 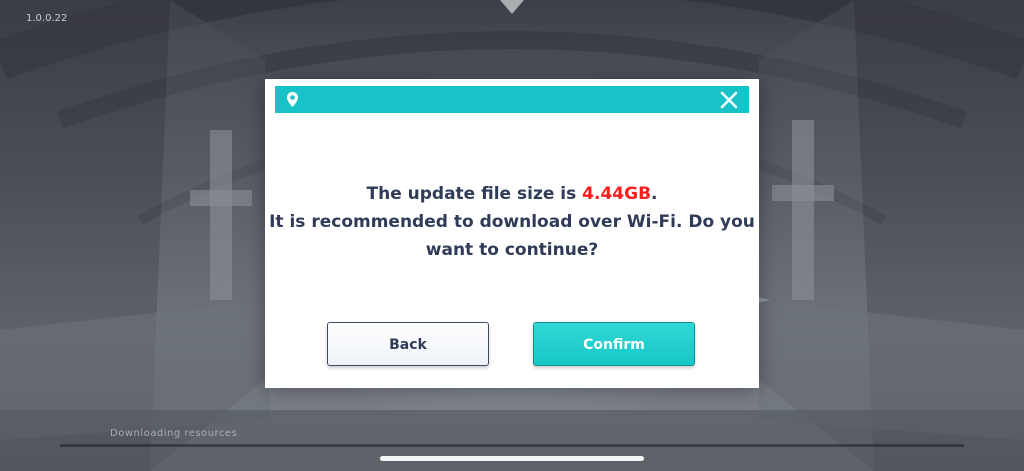 What do you see at coordinates (614, 344) in the screenshot?
I see `confirm-button: Confirm` at bounding box center [614, 344].